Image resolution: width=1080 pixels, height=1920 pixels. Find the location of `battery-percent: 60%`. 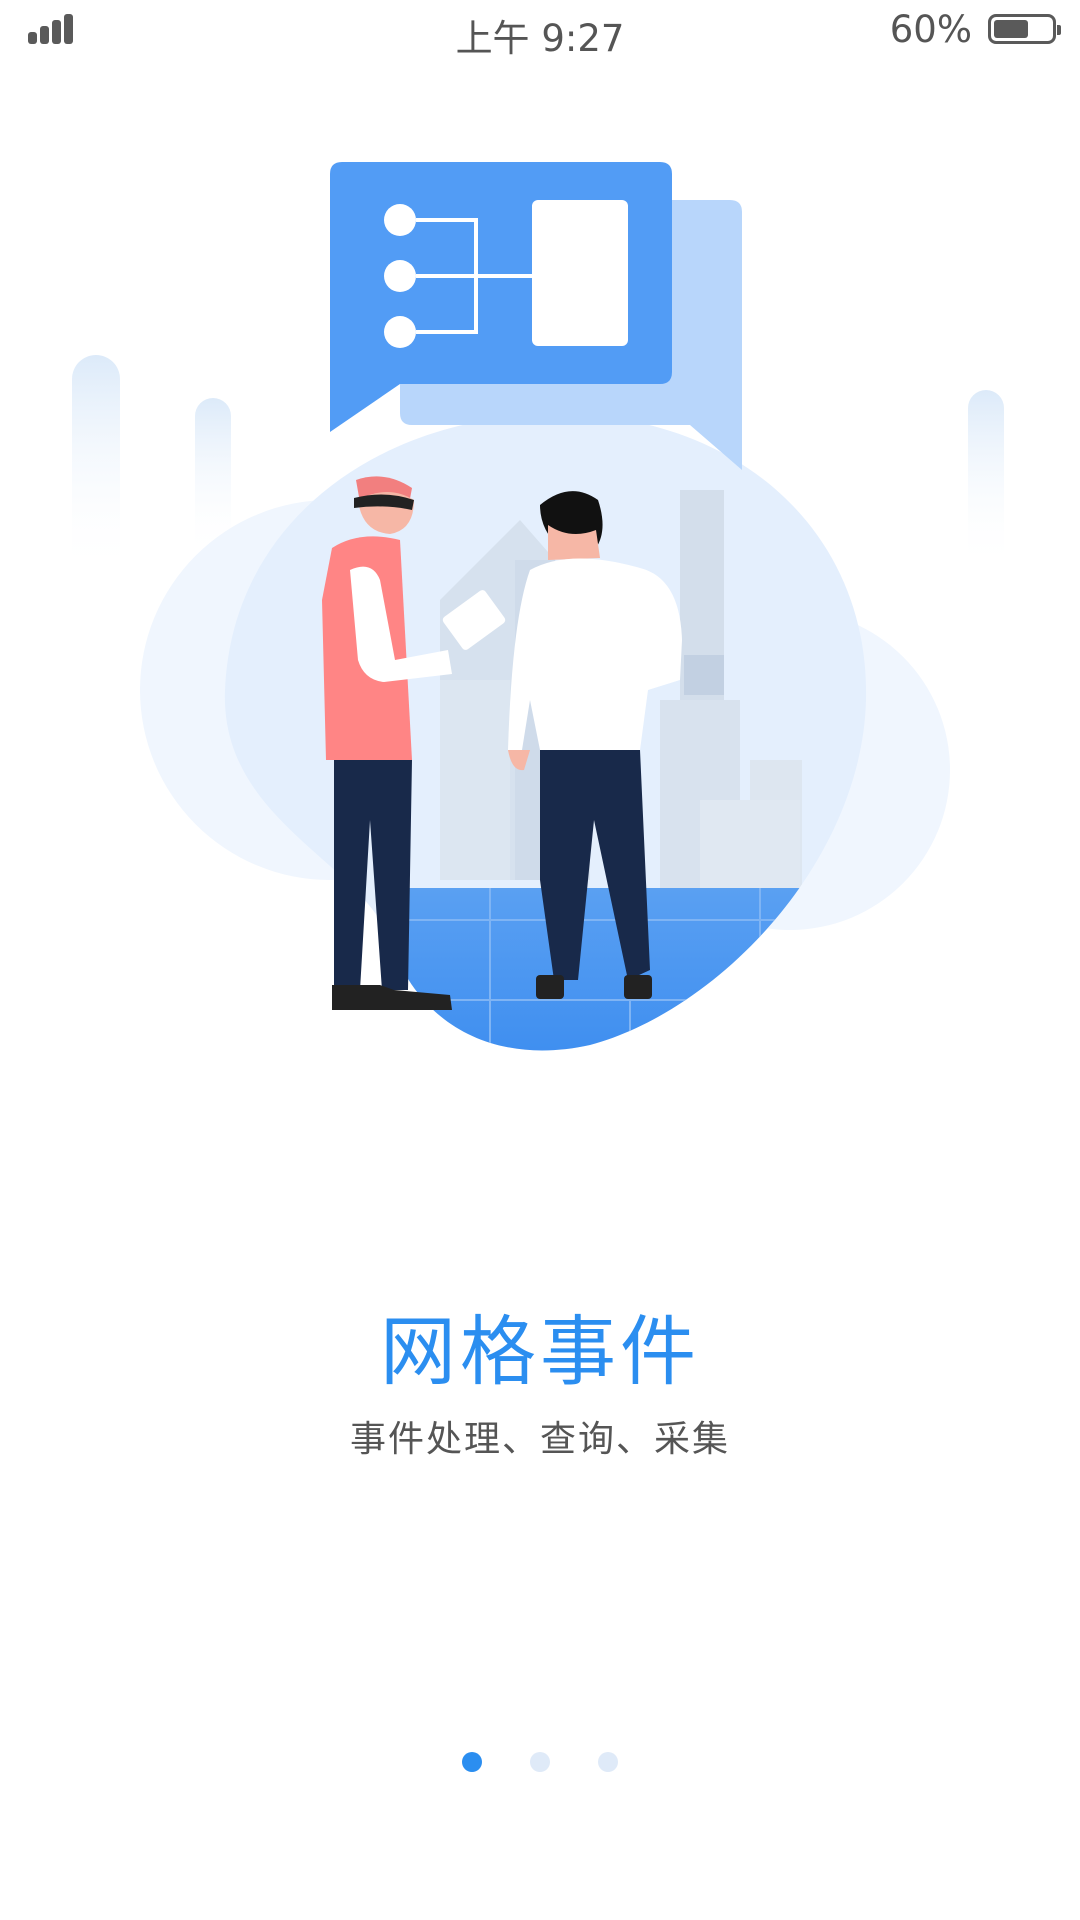

battery-percent: 60% is located at coordinates (930, 29).